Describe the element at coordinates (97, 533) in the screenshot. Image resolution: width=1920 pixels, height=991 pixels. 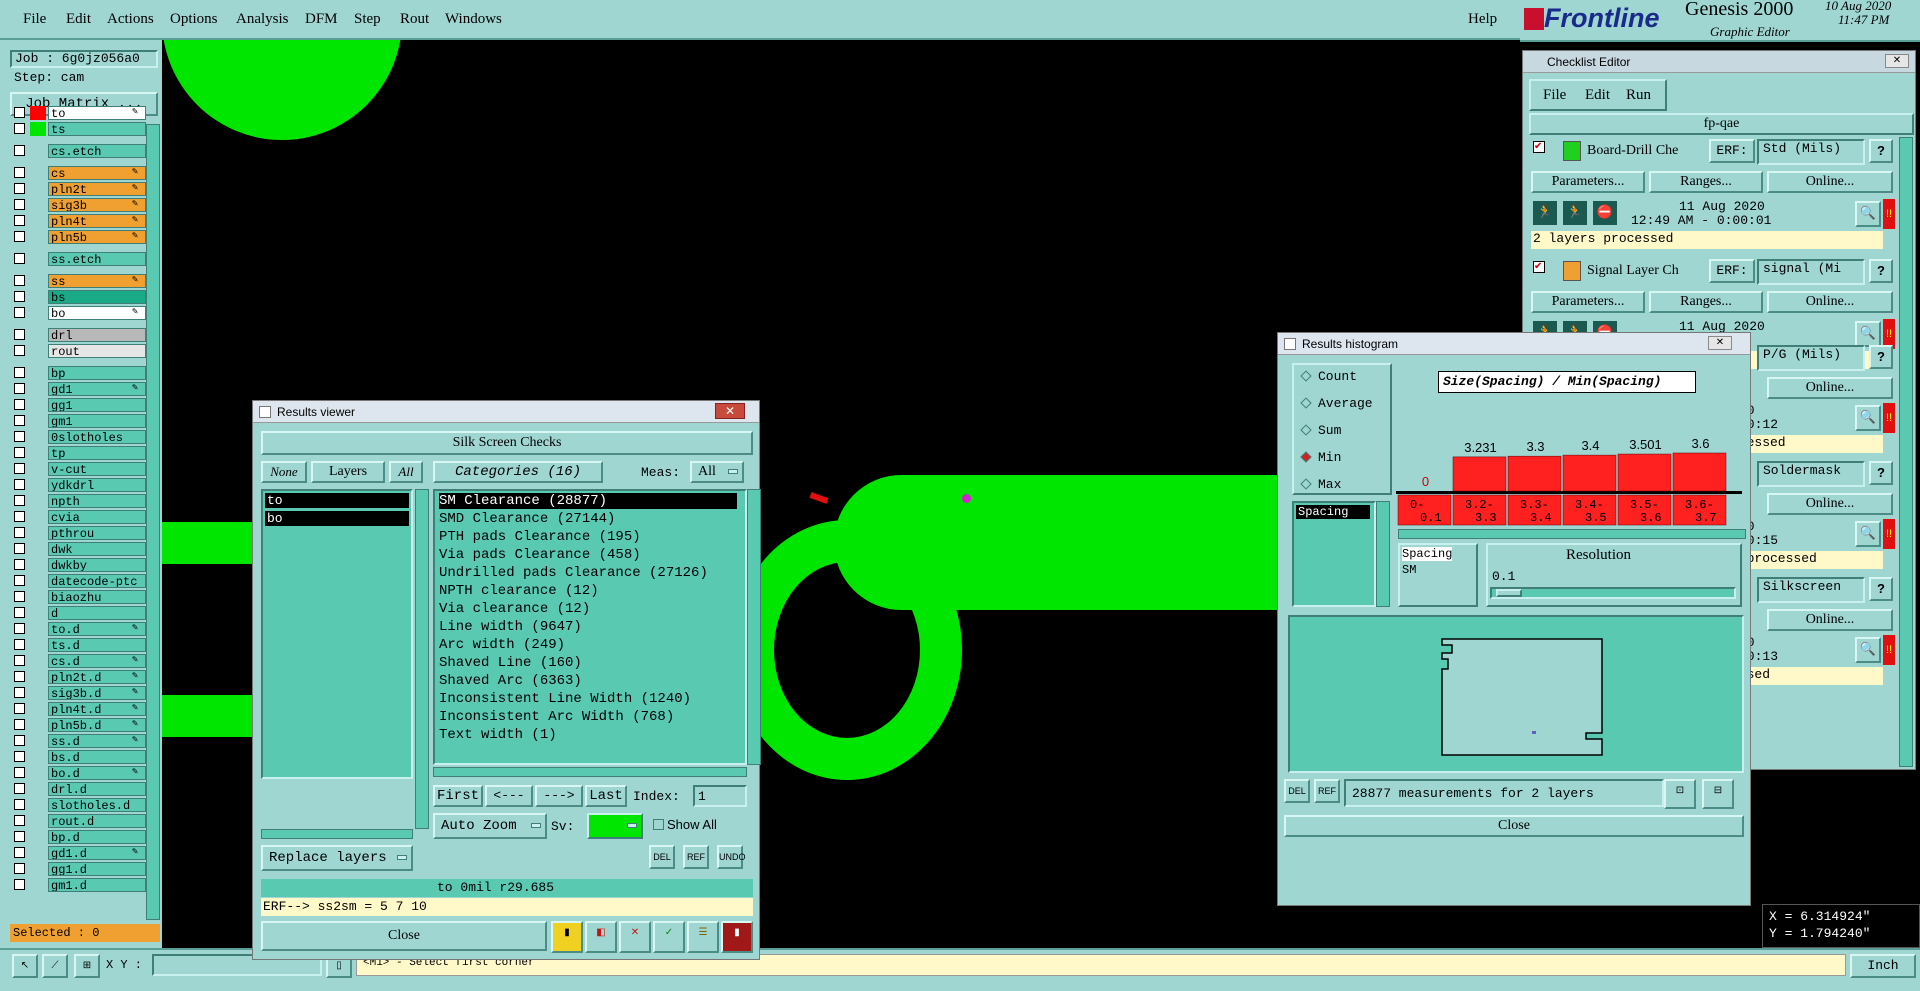
I see `layer-name: pthrou` at that location.